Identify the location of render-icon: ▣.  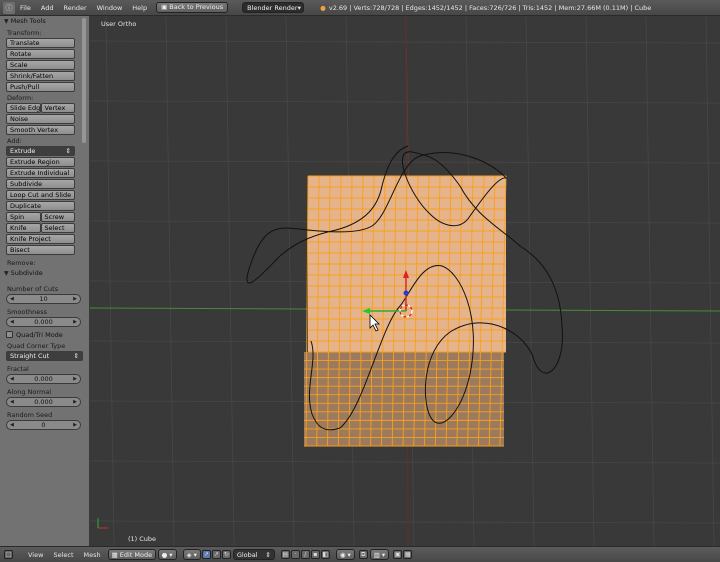
(398, 554).